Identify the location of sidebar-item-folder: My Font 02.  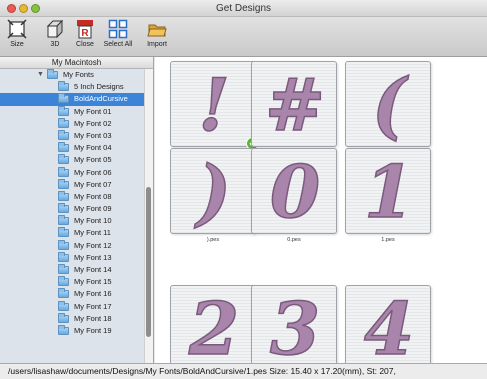
(76, 123).